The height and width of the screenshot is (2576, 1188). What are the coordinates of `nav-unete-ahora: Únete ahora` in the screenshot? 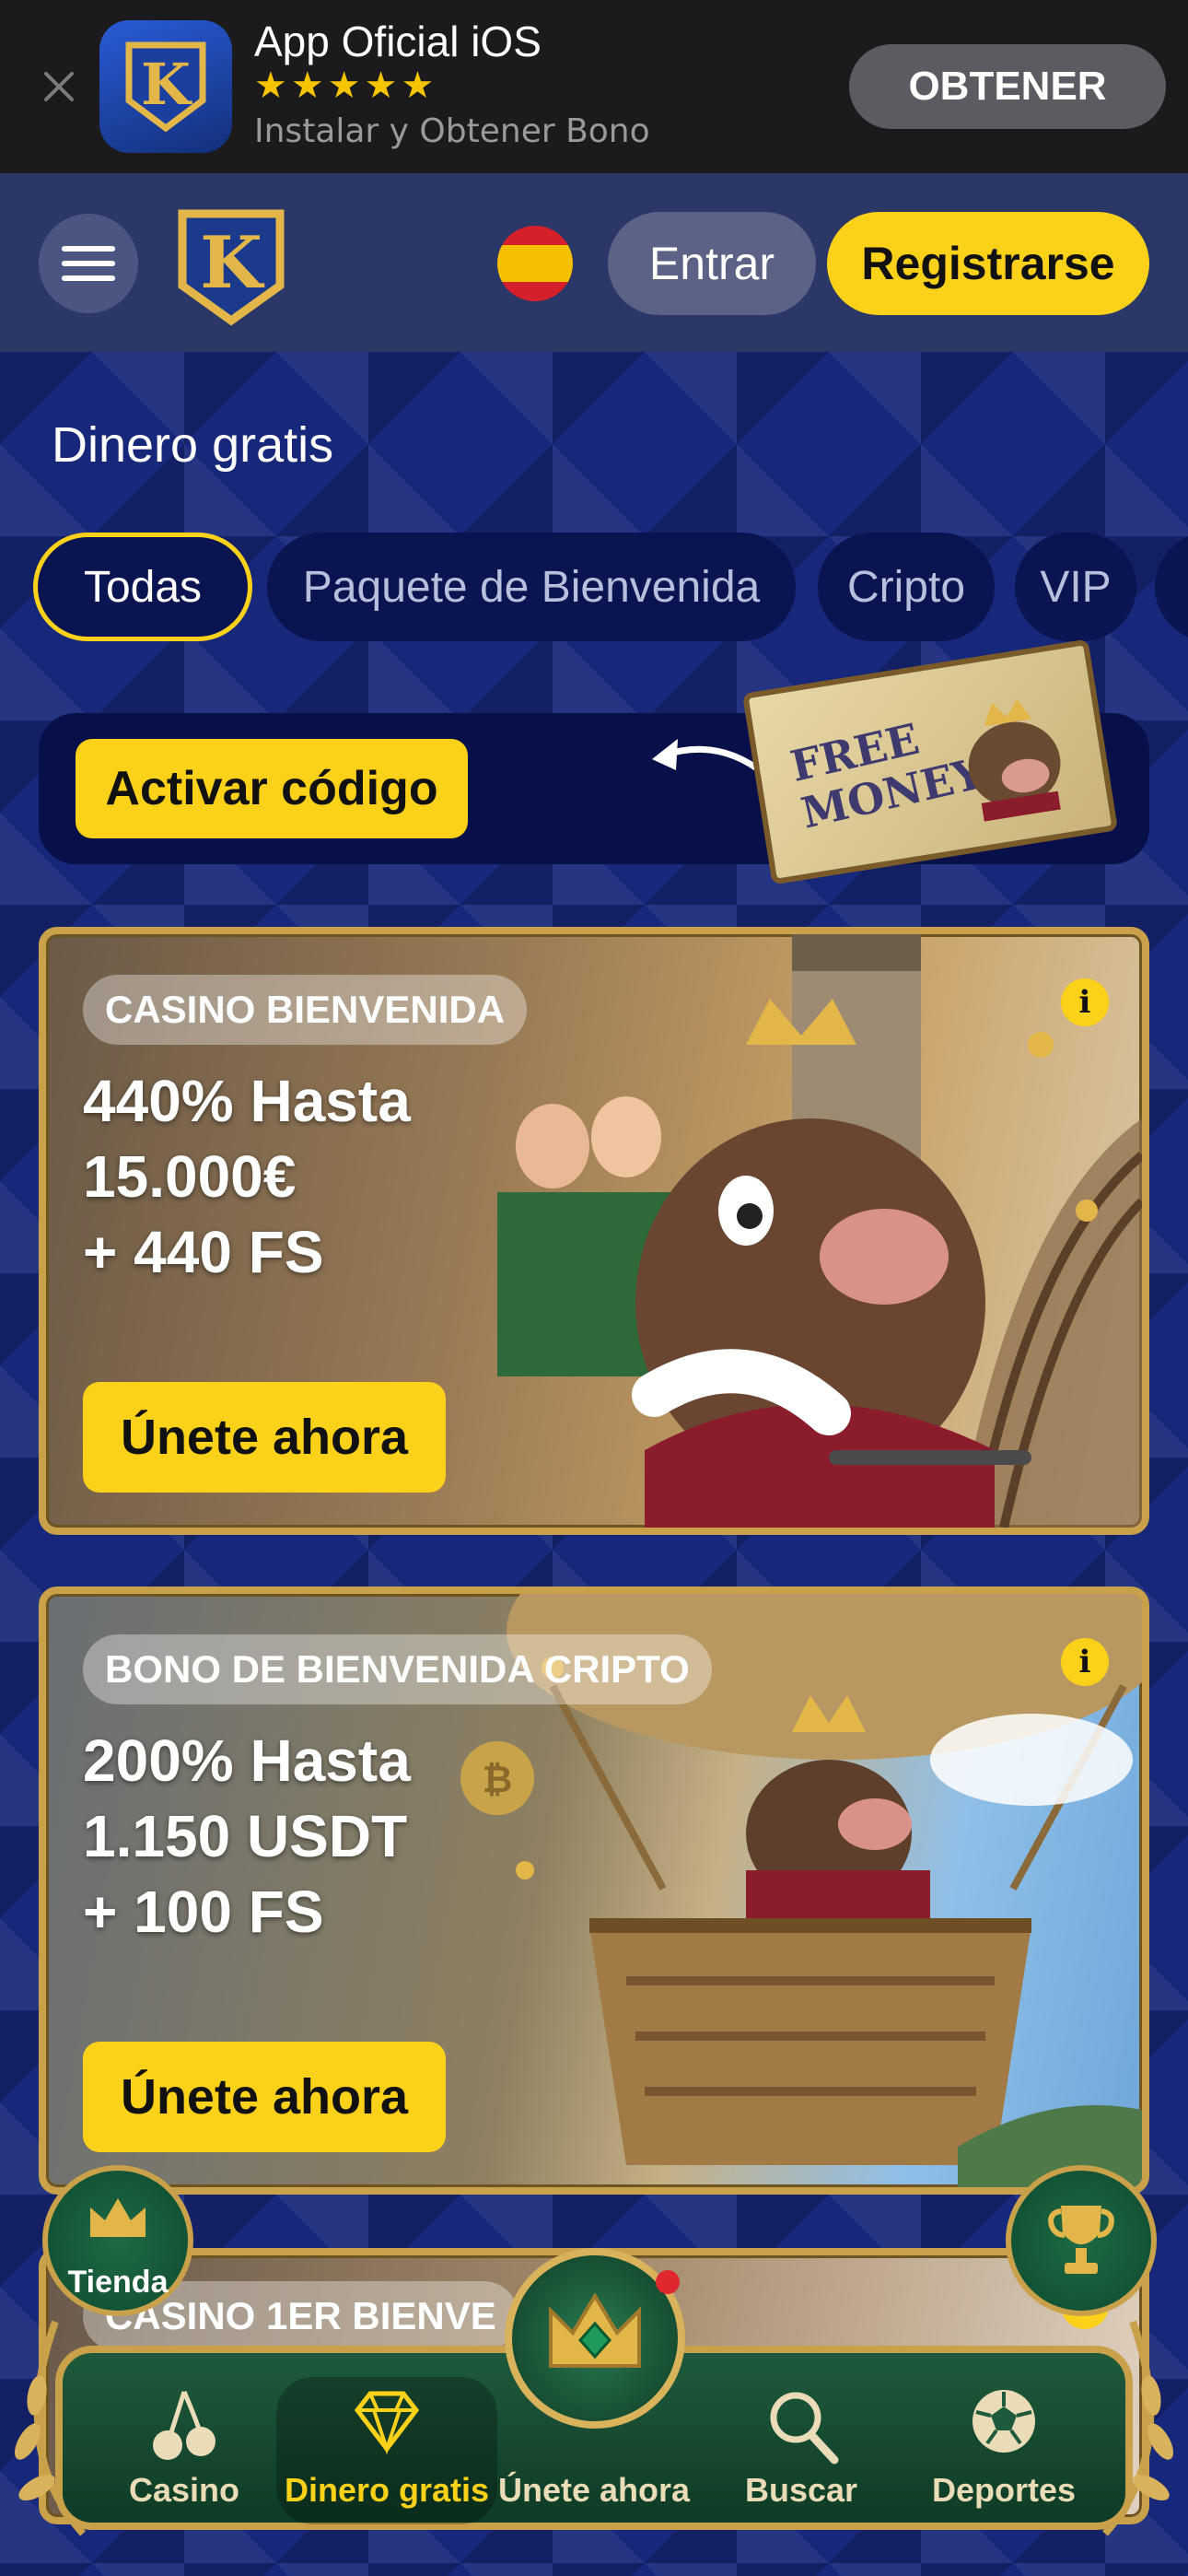 It's located at (594, 2450).